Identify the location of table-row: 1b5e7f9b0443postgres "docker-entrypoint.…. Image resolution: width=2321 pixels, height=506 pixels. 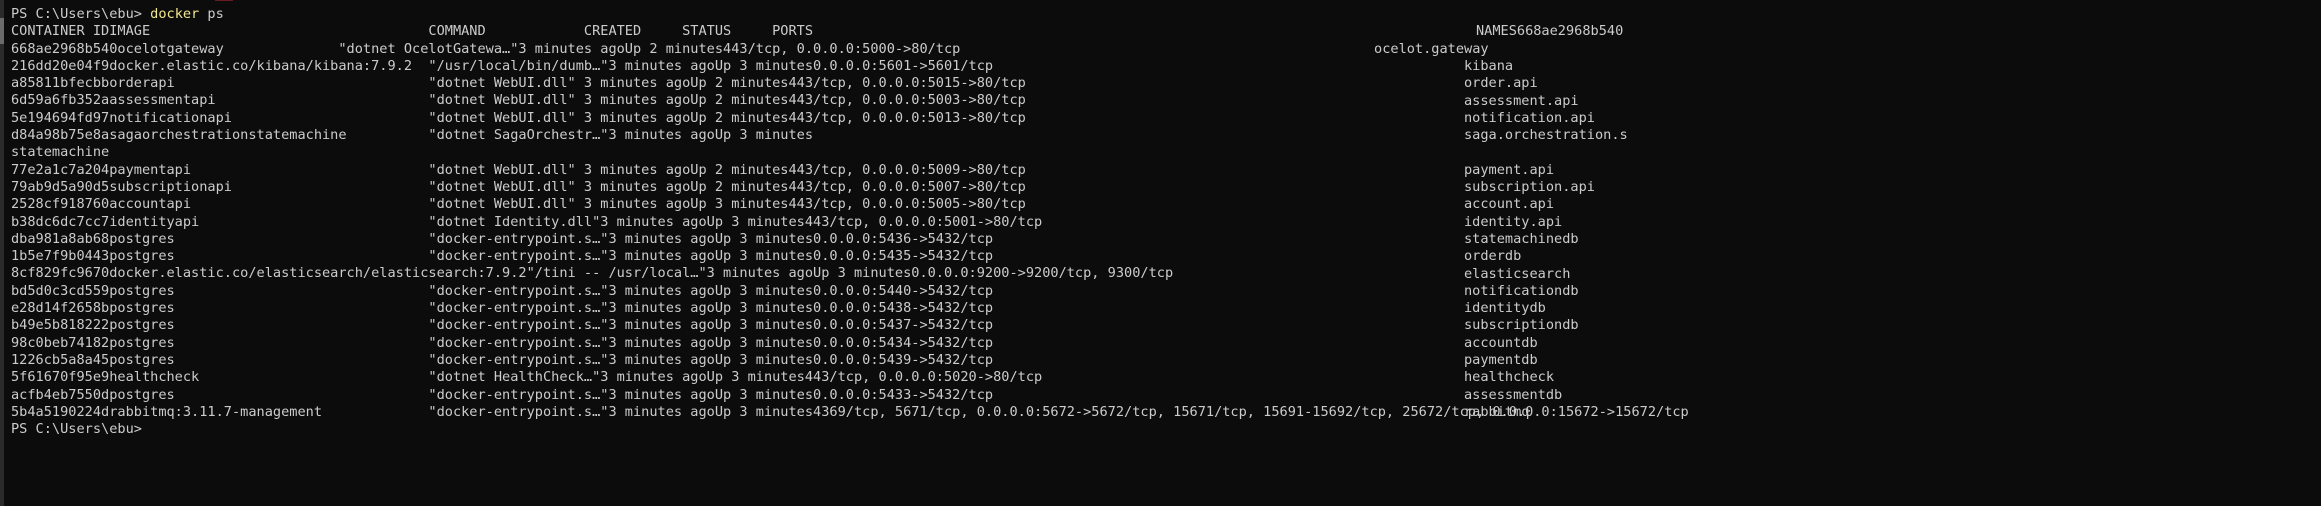
(1166, 256).